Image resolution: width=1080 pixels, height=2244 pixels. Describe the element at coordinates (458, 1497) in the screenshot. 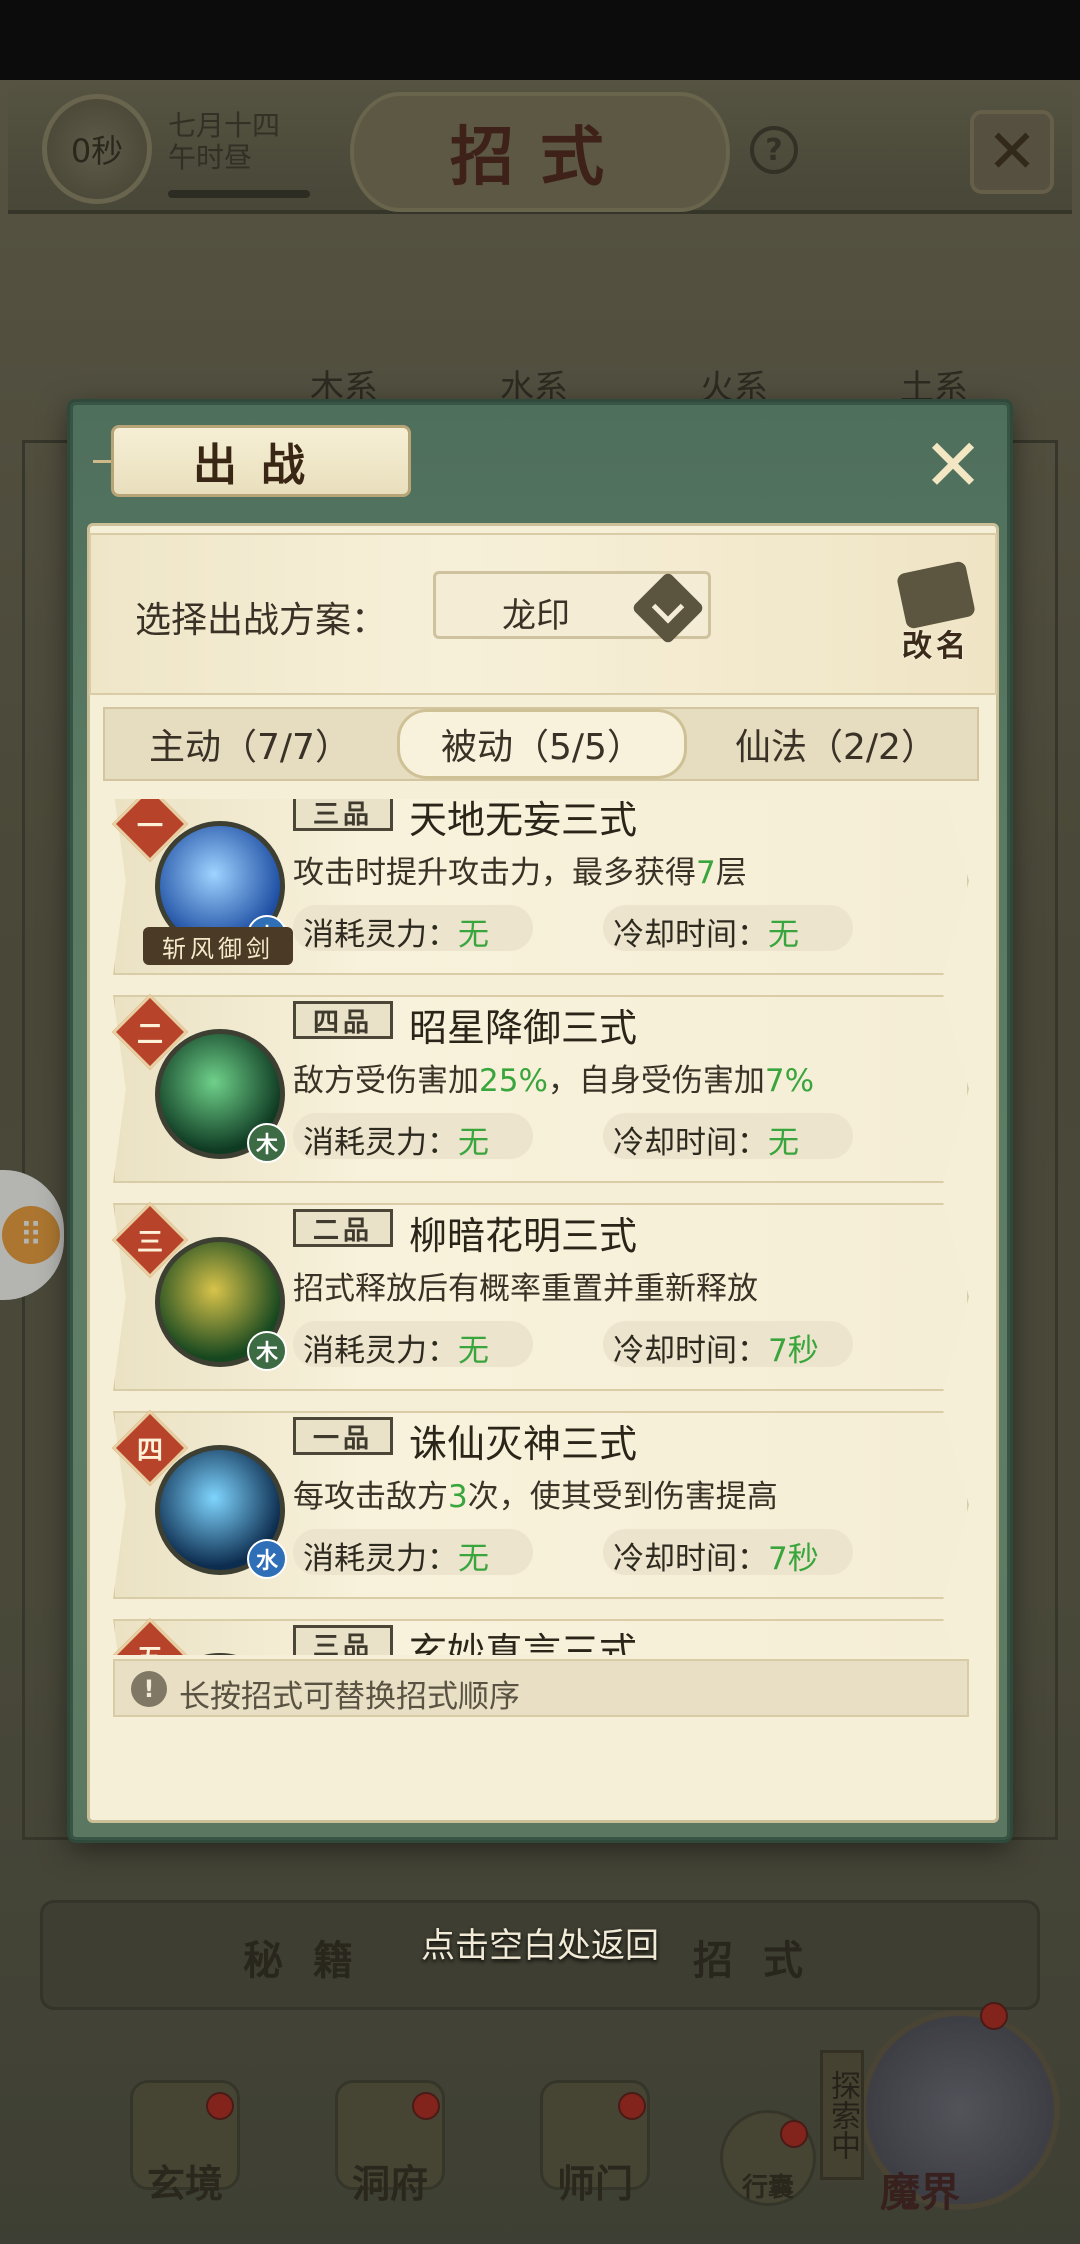

I see `desc-highlight: 3` at that location.